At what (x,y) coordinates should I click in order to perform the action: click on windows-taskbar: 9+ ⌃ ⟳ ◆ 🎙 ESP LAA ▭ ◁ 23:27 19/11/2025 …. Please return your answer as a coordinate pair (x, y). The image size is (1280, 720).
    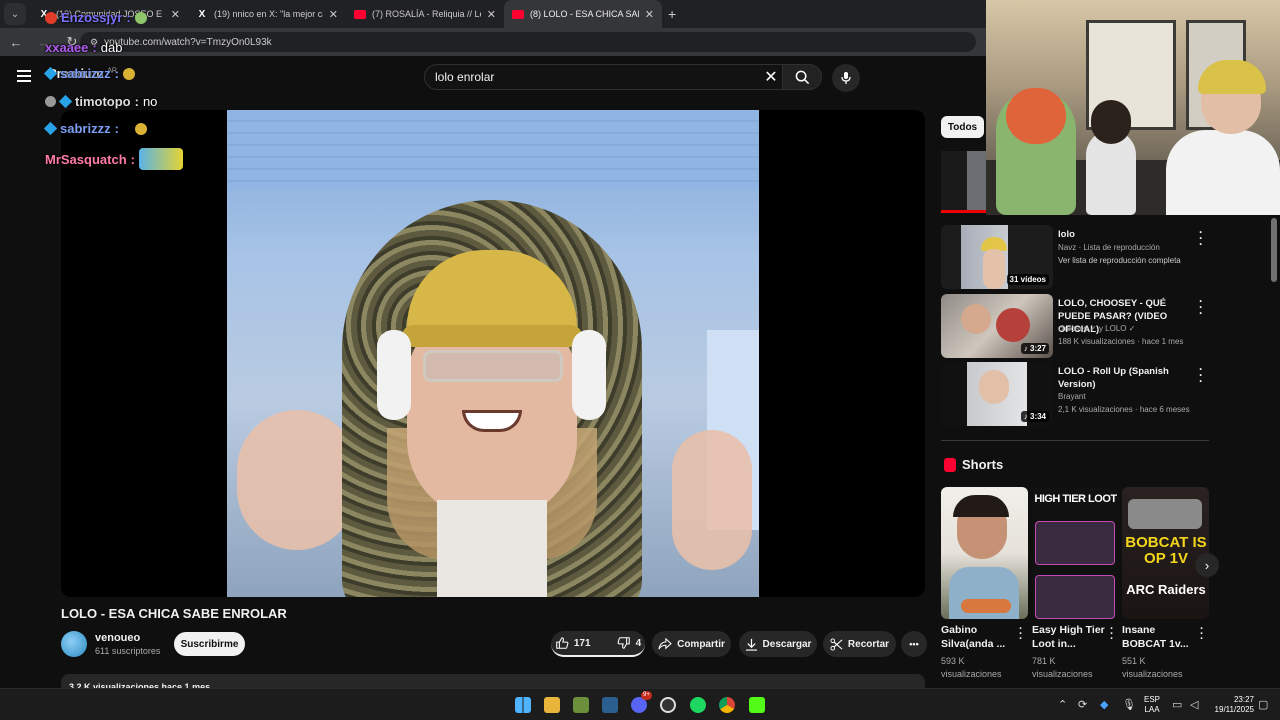
    Looking at the image, I should click on (640, 704).